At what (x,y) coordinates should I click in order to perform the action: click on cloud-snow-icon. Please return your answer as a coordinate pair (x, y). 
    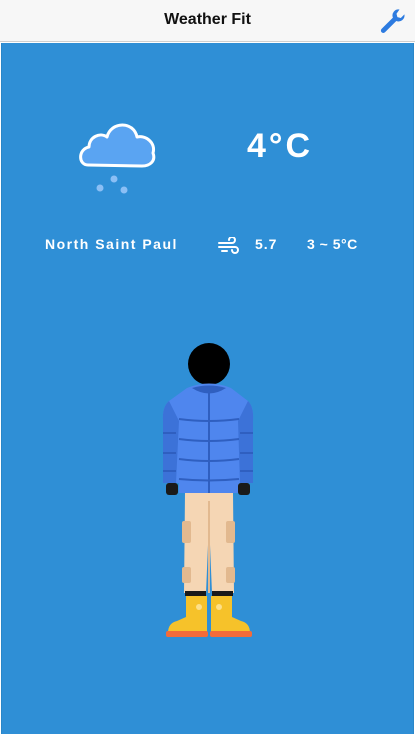
    Looking at the image, I should click on (117, 158).